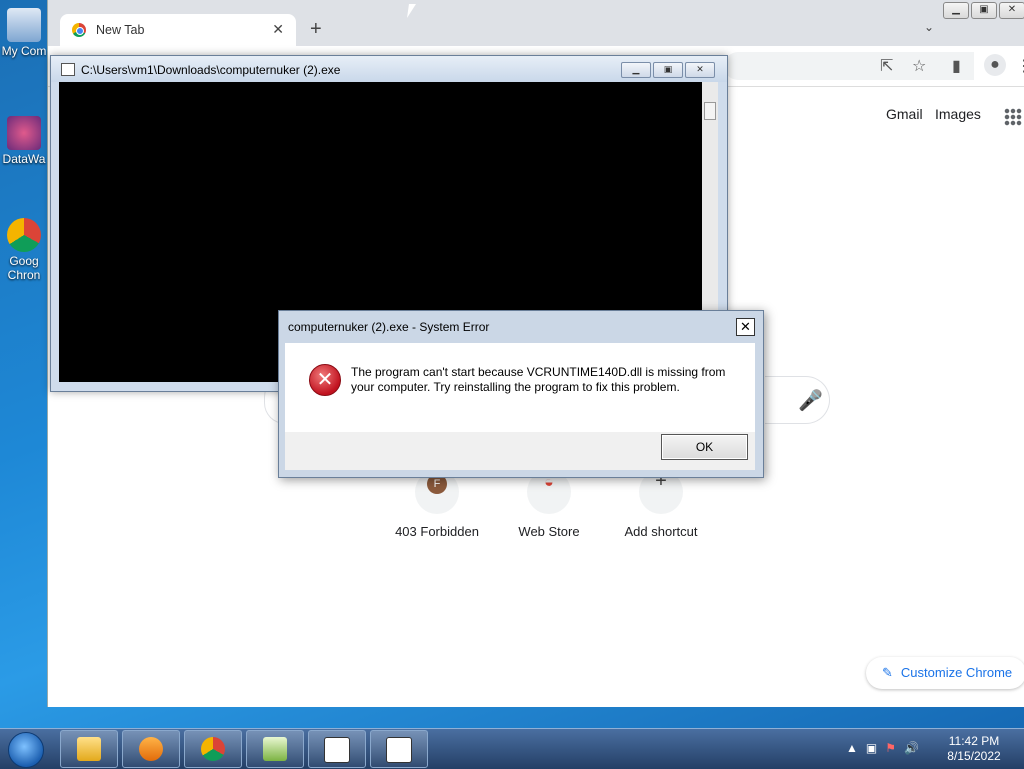  What do you see at coordinates (1020, 66) in the screenshot?
I see `chrome-menu-icon: ⋮` at bounding box center [1020, 66].